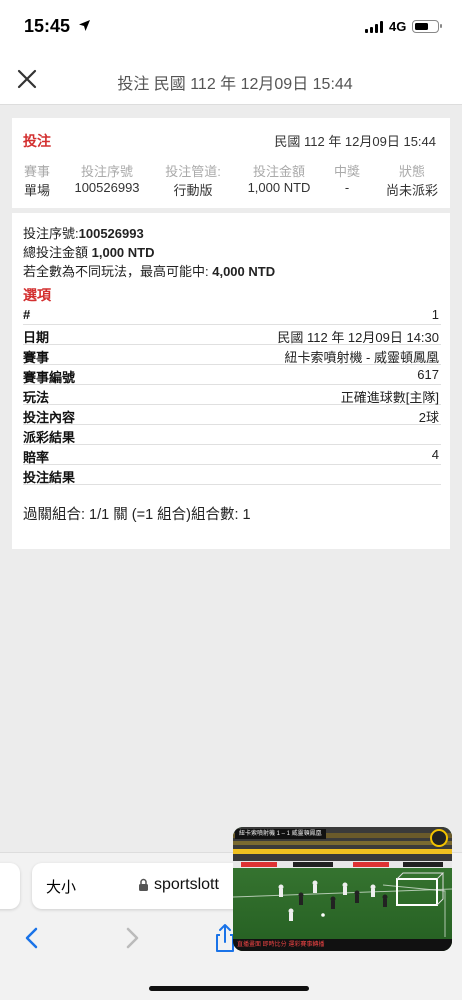  What do you see at coordinates (36, 337) in the screenshot?
I see `detail-key: 日期` at bounding box center [36, 337].